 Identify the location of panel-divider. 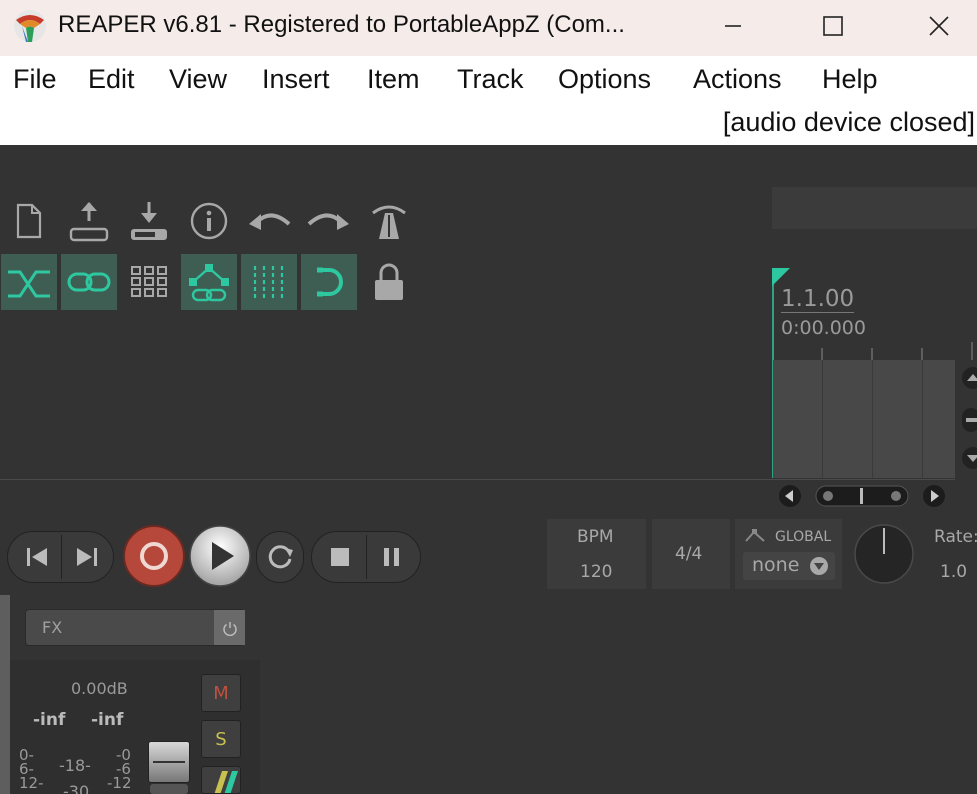
(477, 479).